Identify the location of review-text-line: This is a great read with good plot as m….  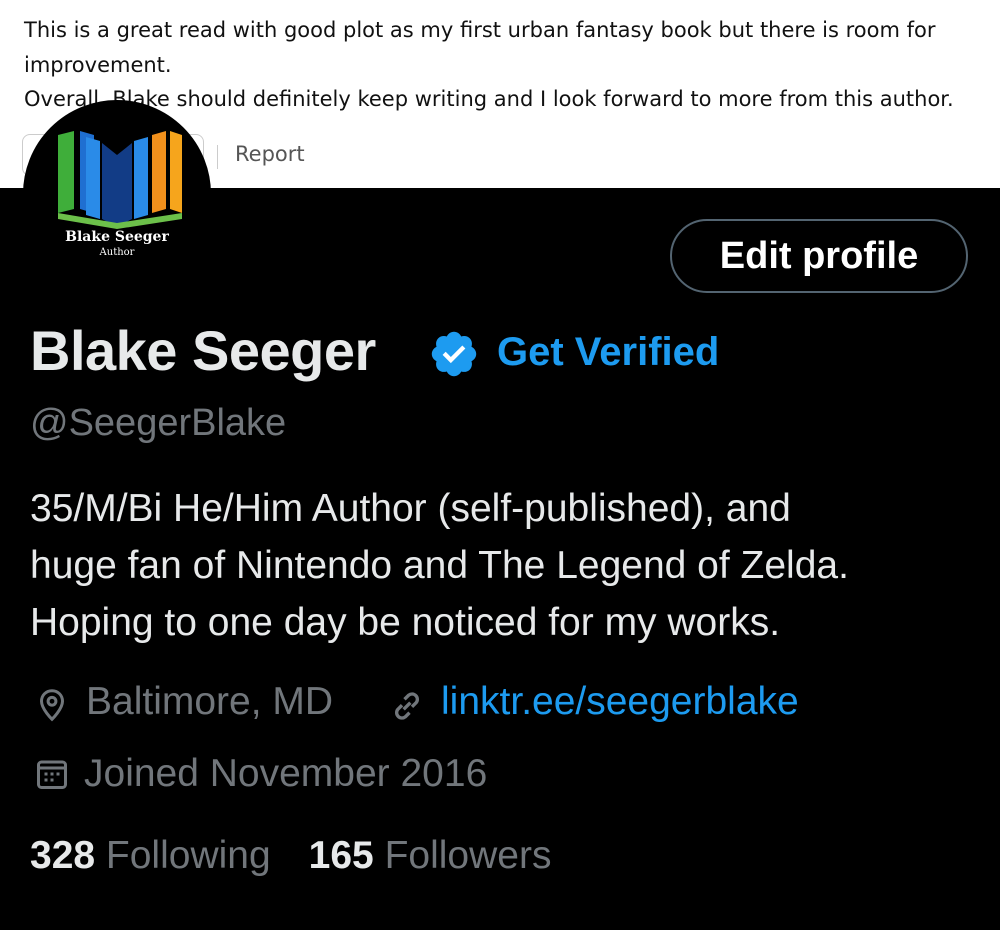
(480, 30).